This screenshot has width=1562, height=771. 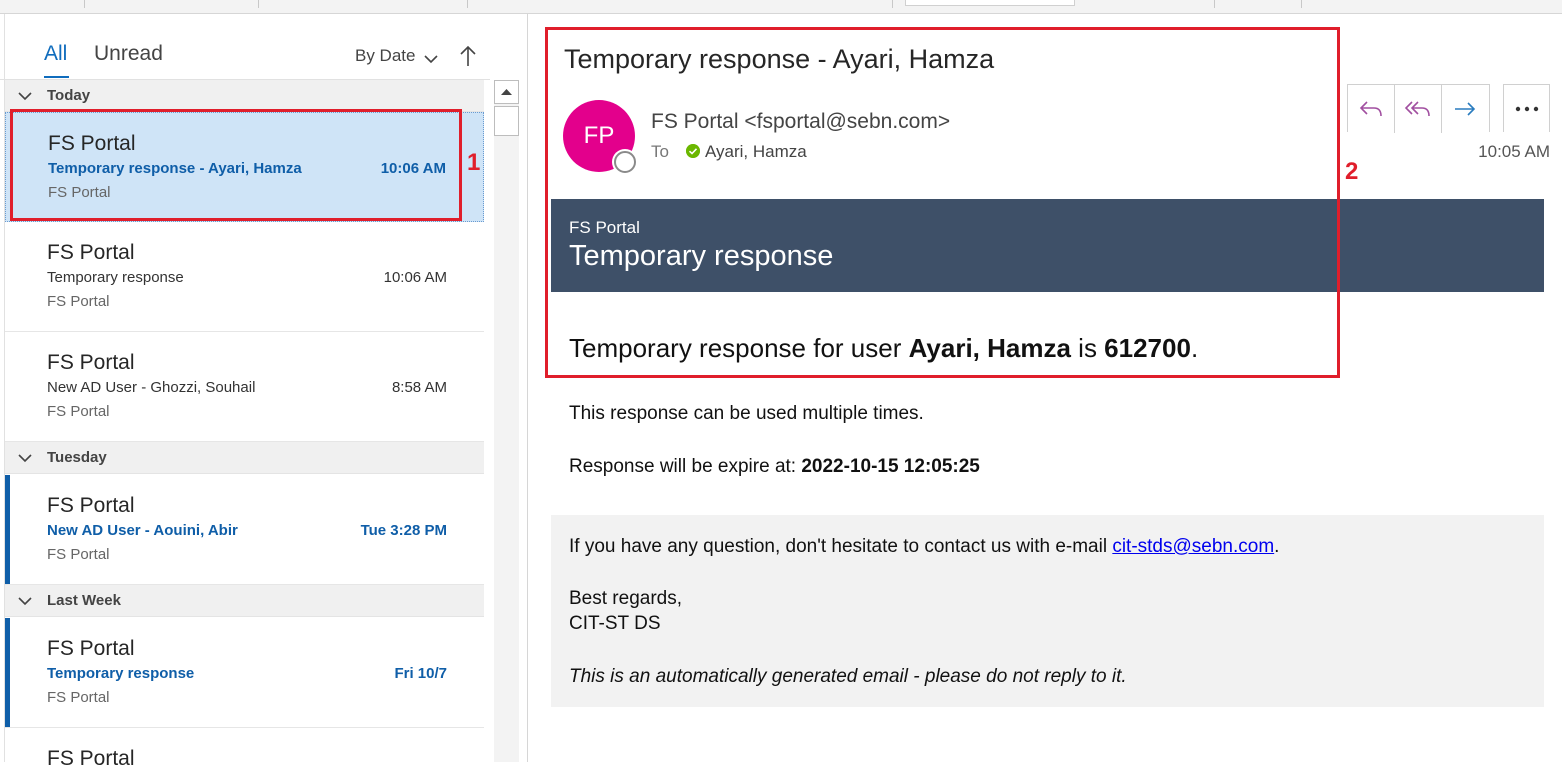 I want to click on text-segment: Response will be expire at:, so click(x=685, y=466).